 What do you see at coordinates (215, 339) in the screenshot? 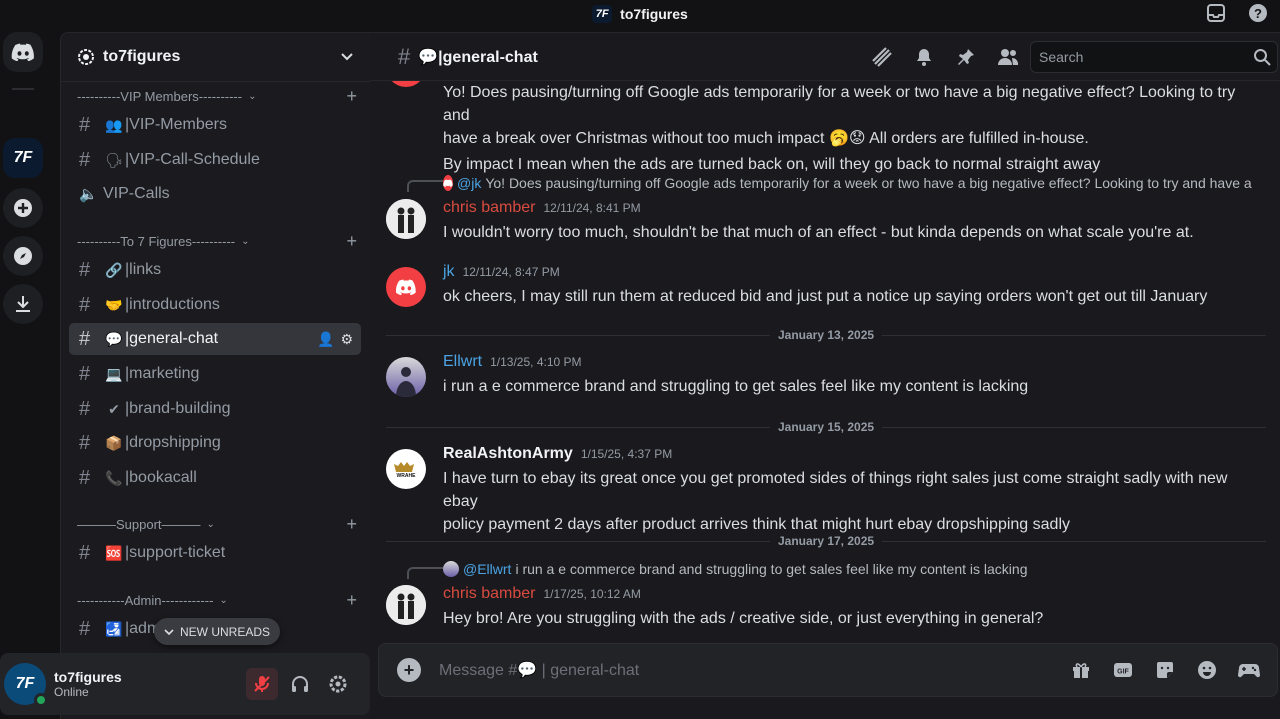
I see `channel-general-chat: # 💬 |general-chat 👤 ⚙` at bounding box center [215, 339].